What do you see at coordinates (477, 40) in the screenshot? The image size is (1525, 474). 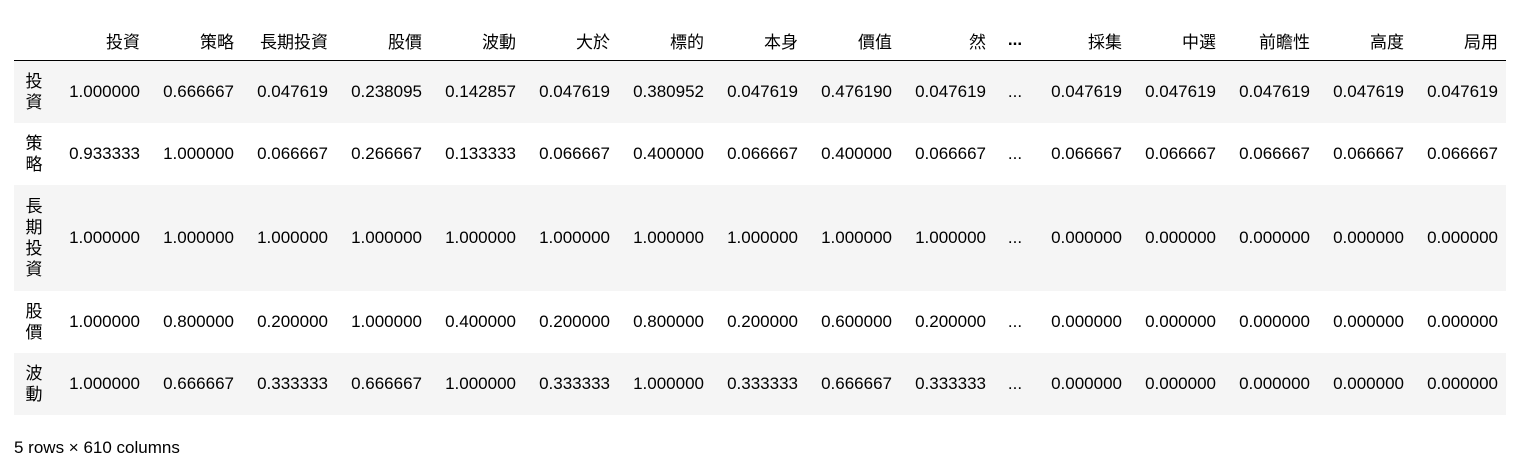 I see `column-header: 波動` at bounding box center [477, 40].